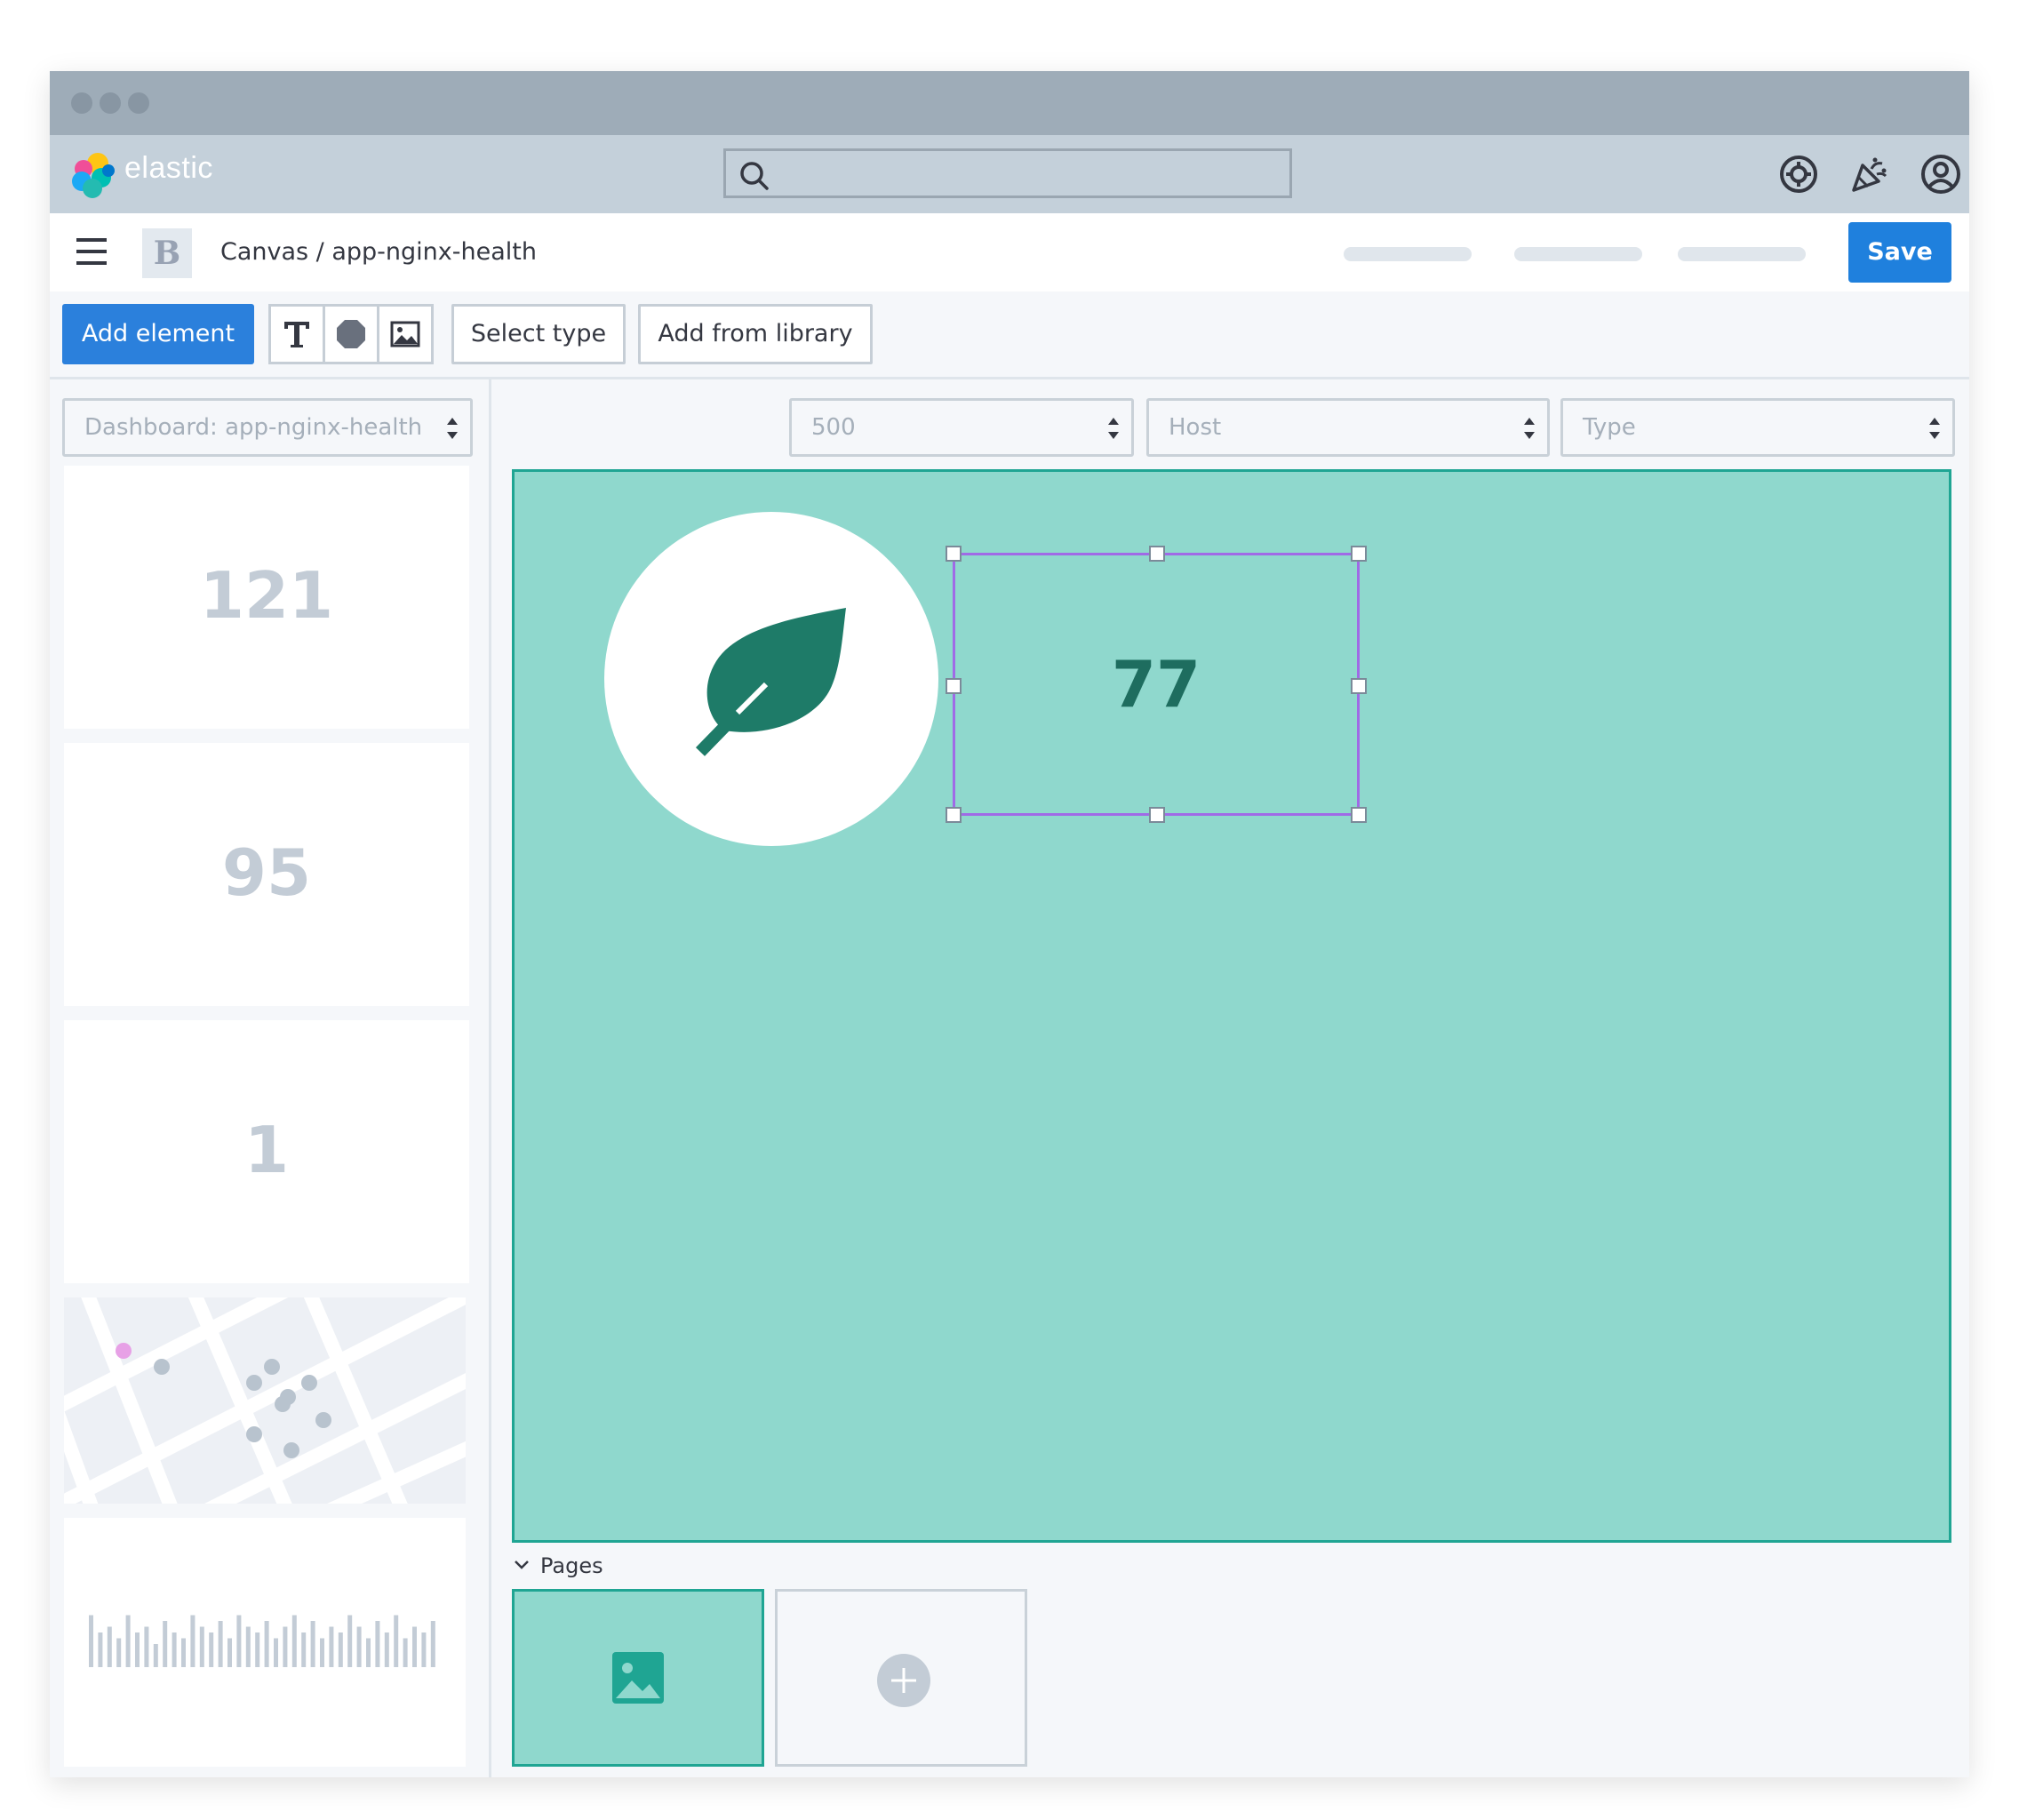 This screenshot has height=1820, width=2019. I want to click on selected-metric-element: 77, so click(1156, 684).